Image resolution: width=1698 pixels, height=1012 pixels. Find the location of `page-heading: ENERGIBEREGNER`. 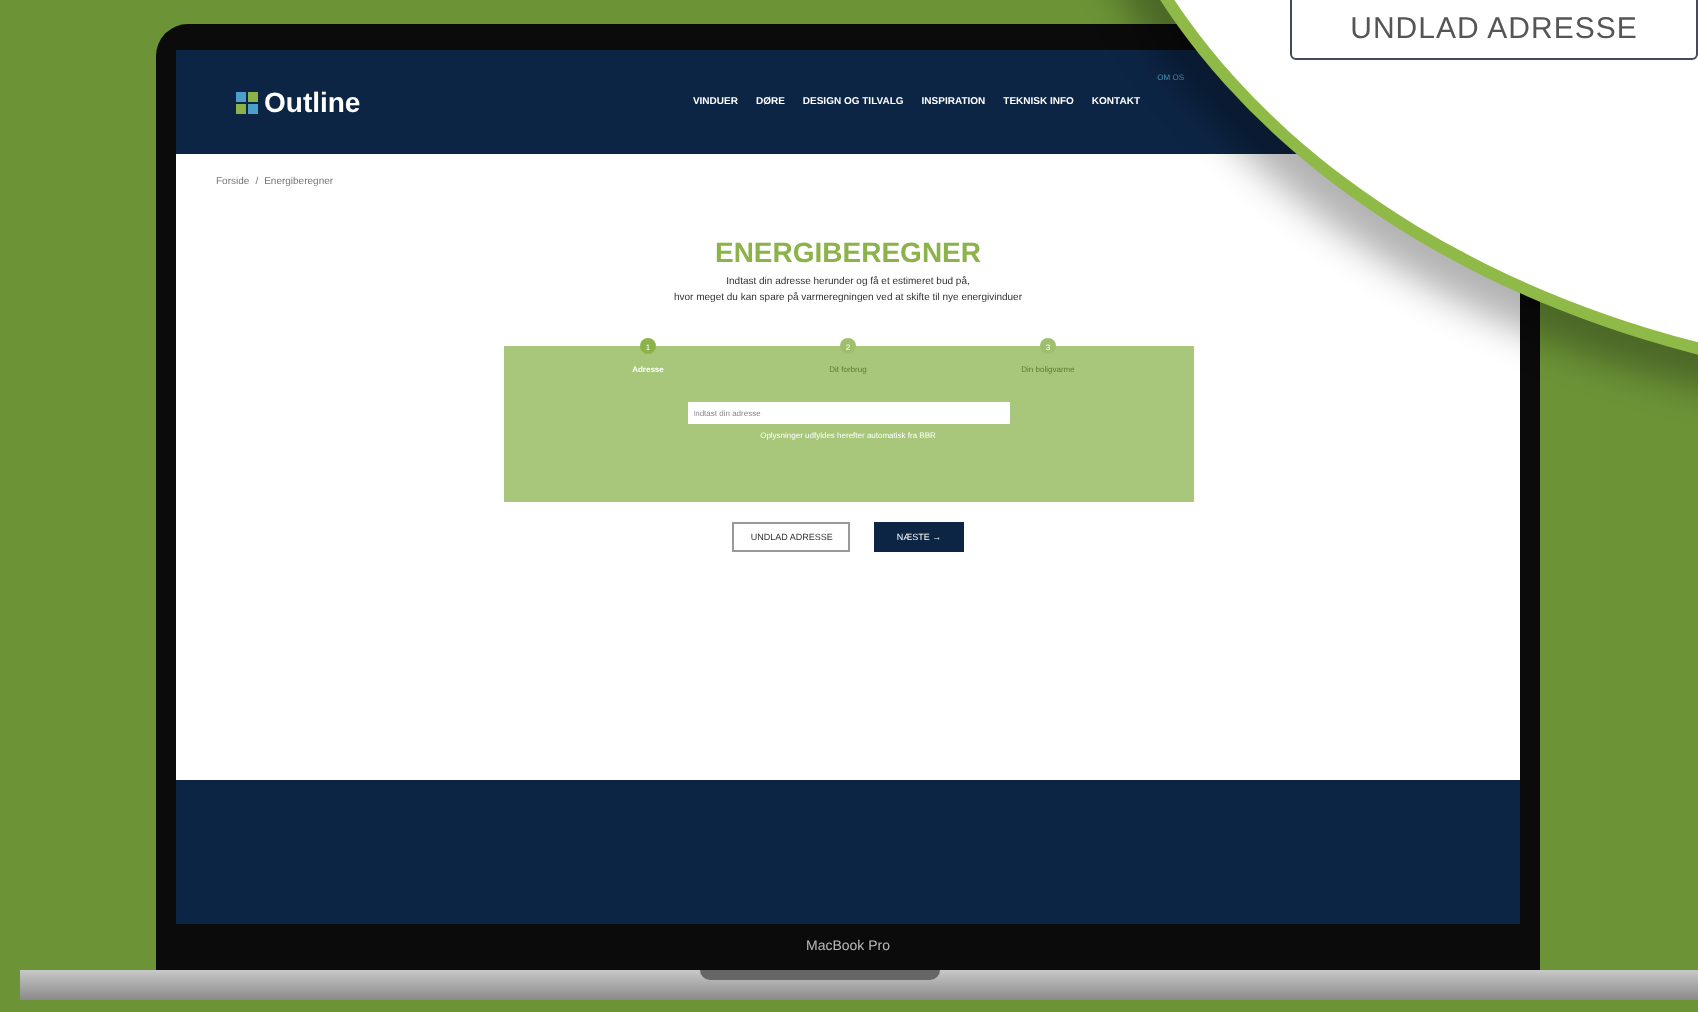

page-heading: ENERGIBEREGNER is located at coordinates (848, 252).